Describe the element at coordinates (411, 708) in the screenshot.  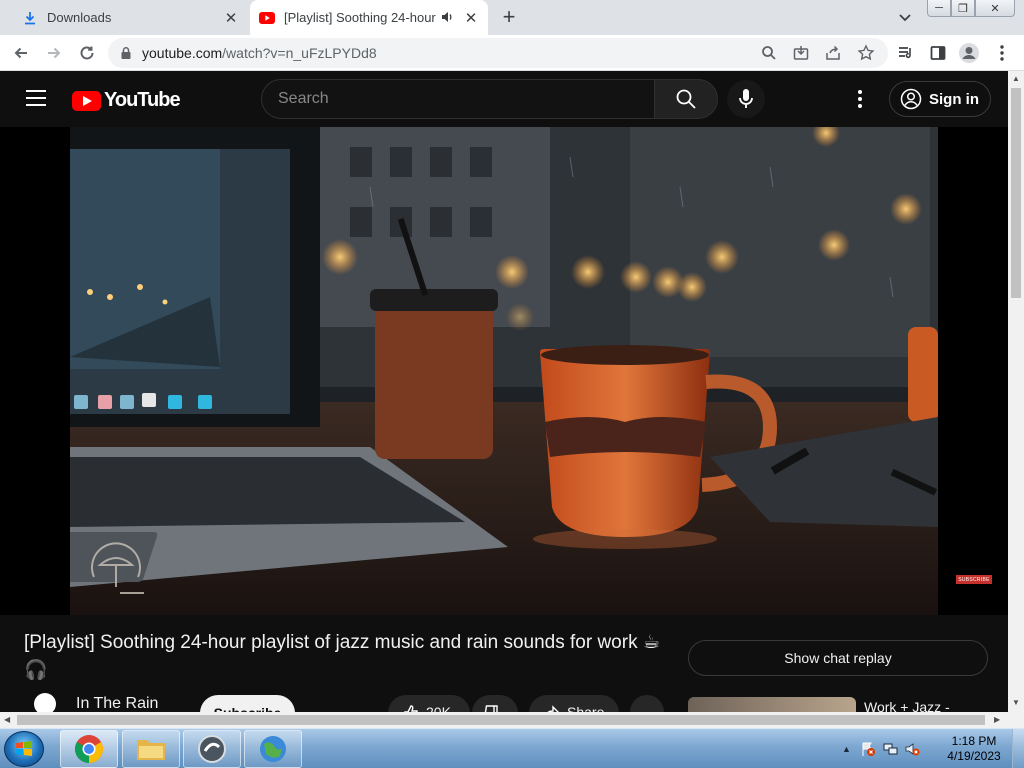
I see `thumbs-up-icon` at that location.